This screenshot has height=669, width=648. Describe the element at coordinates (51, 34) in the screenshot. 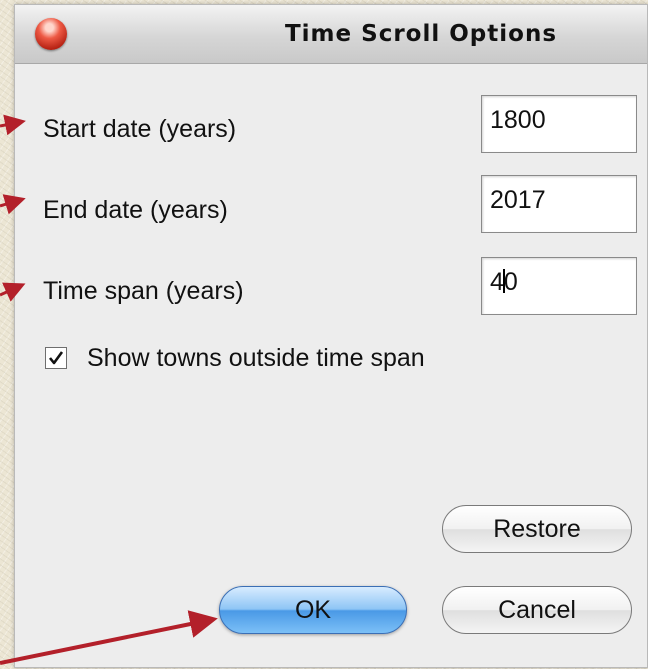

I see `close-icon` at that location.